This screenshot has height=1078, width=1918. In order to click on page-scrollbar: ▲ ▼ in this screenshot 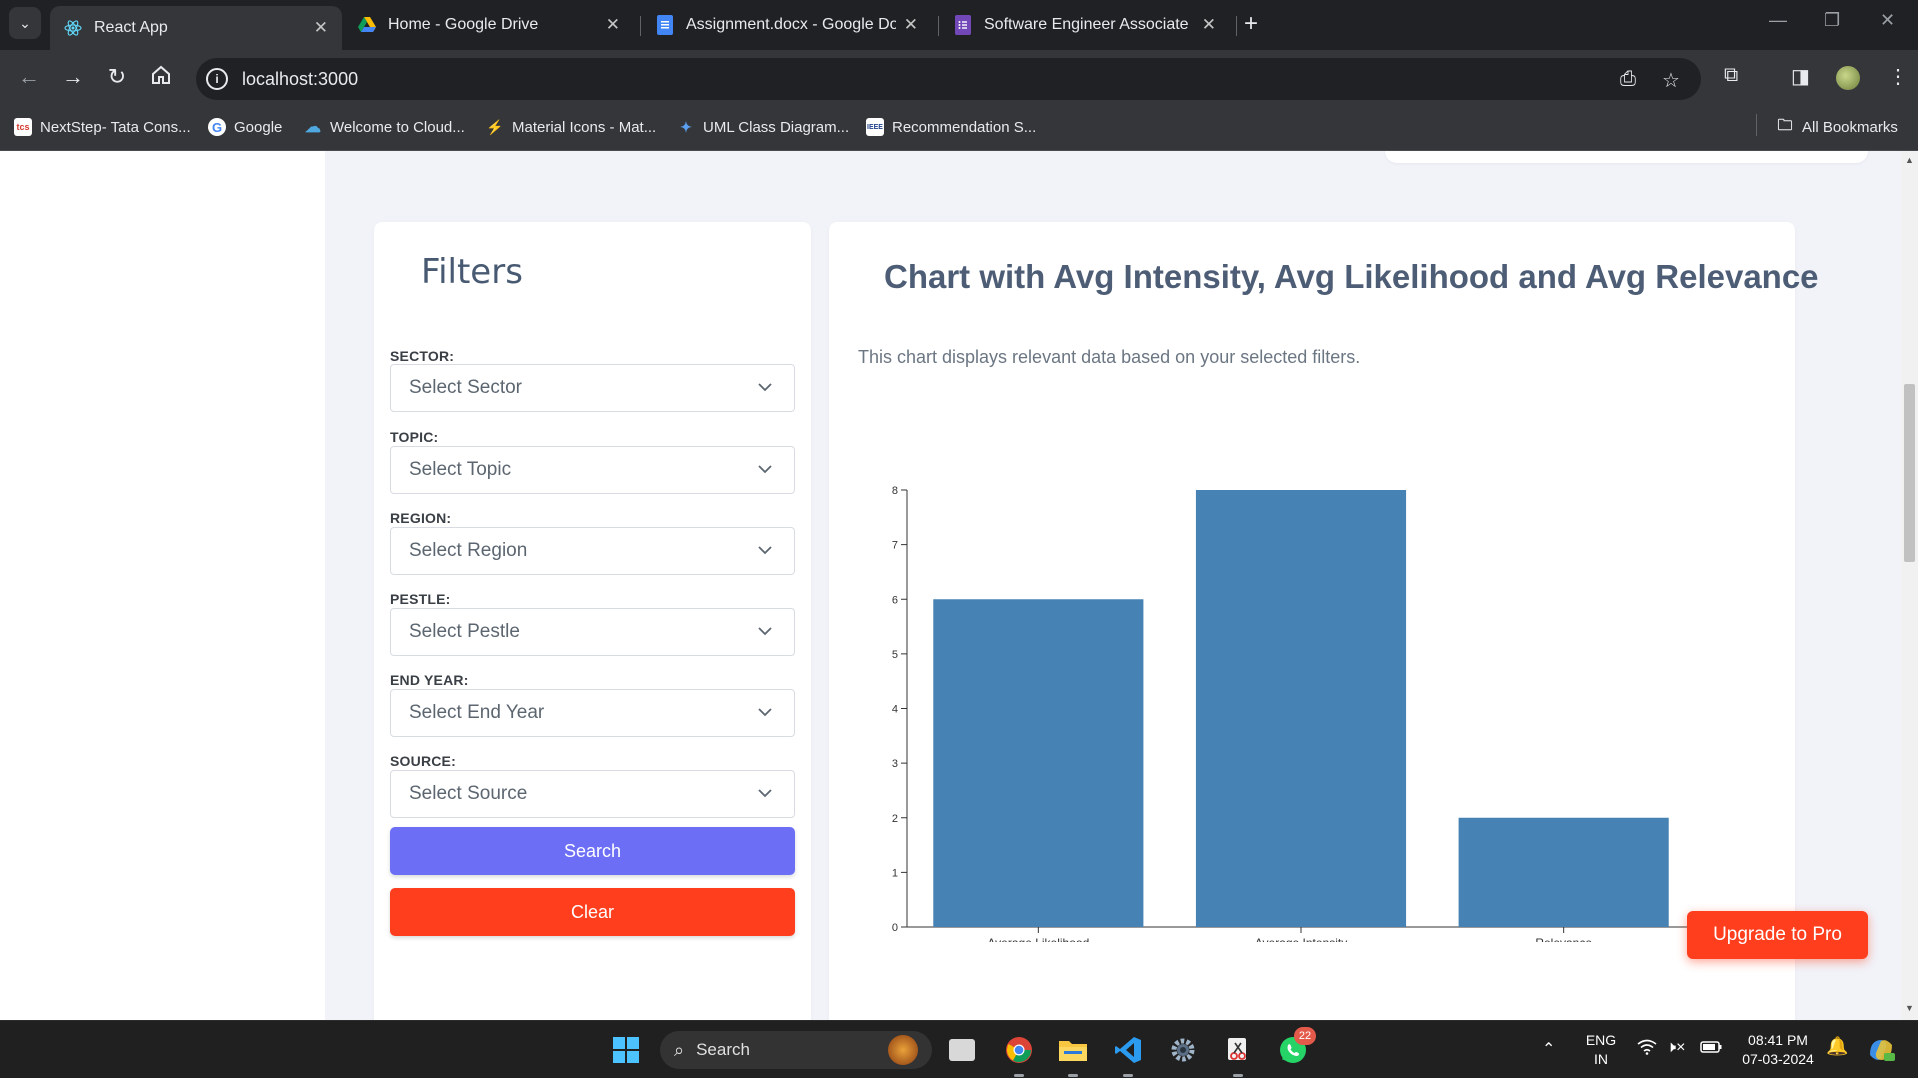, I will do `click(1909, 585)`.